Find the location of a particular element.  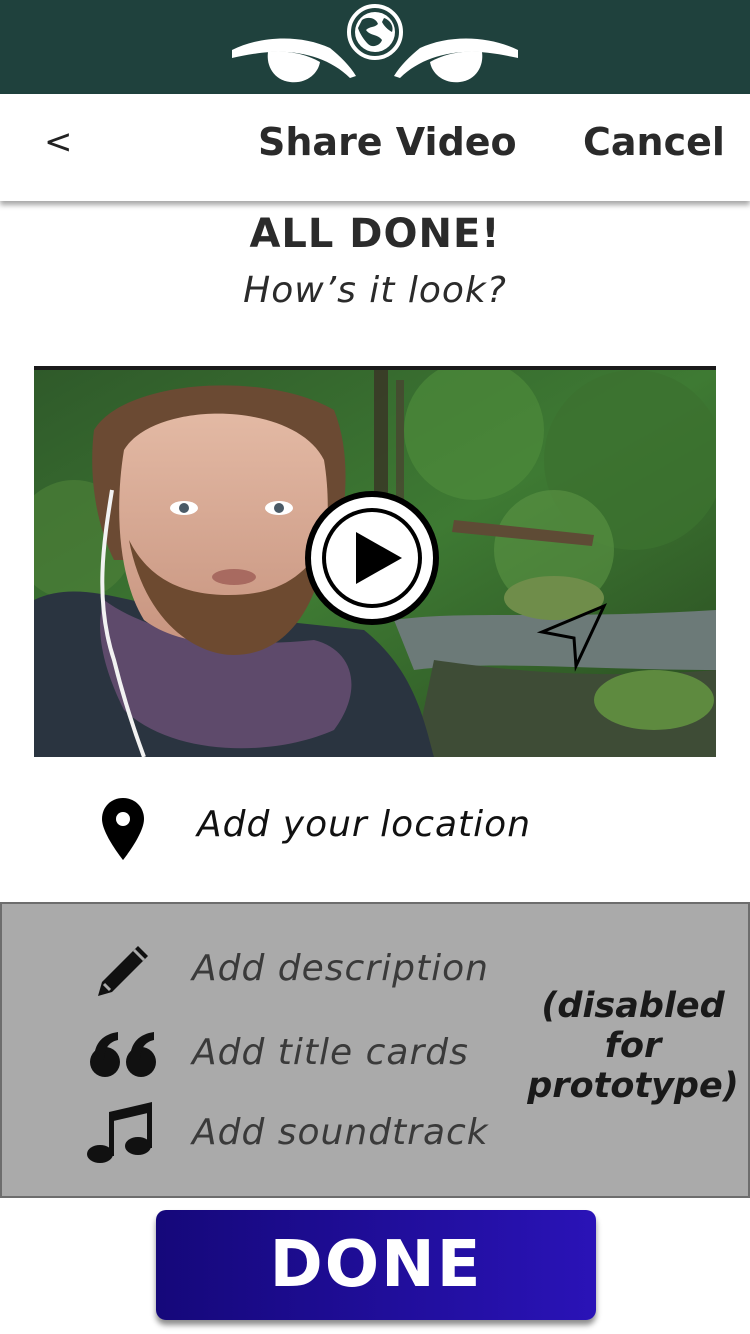

add-soundtrack-option: Add soundtrack is located at coordinates (262, 1135).